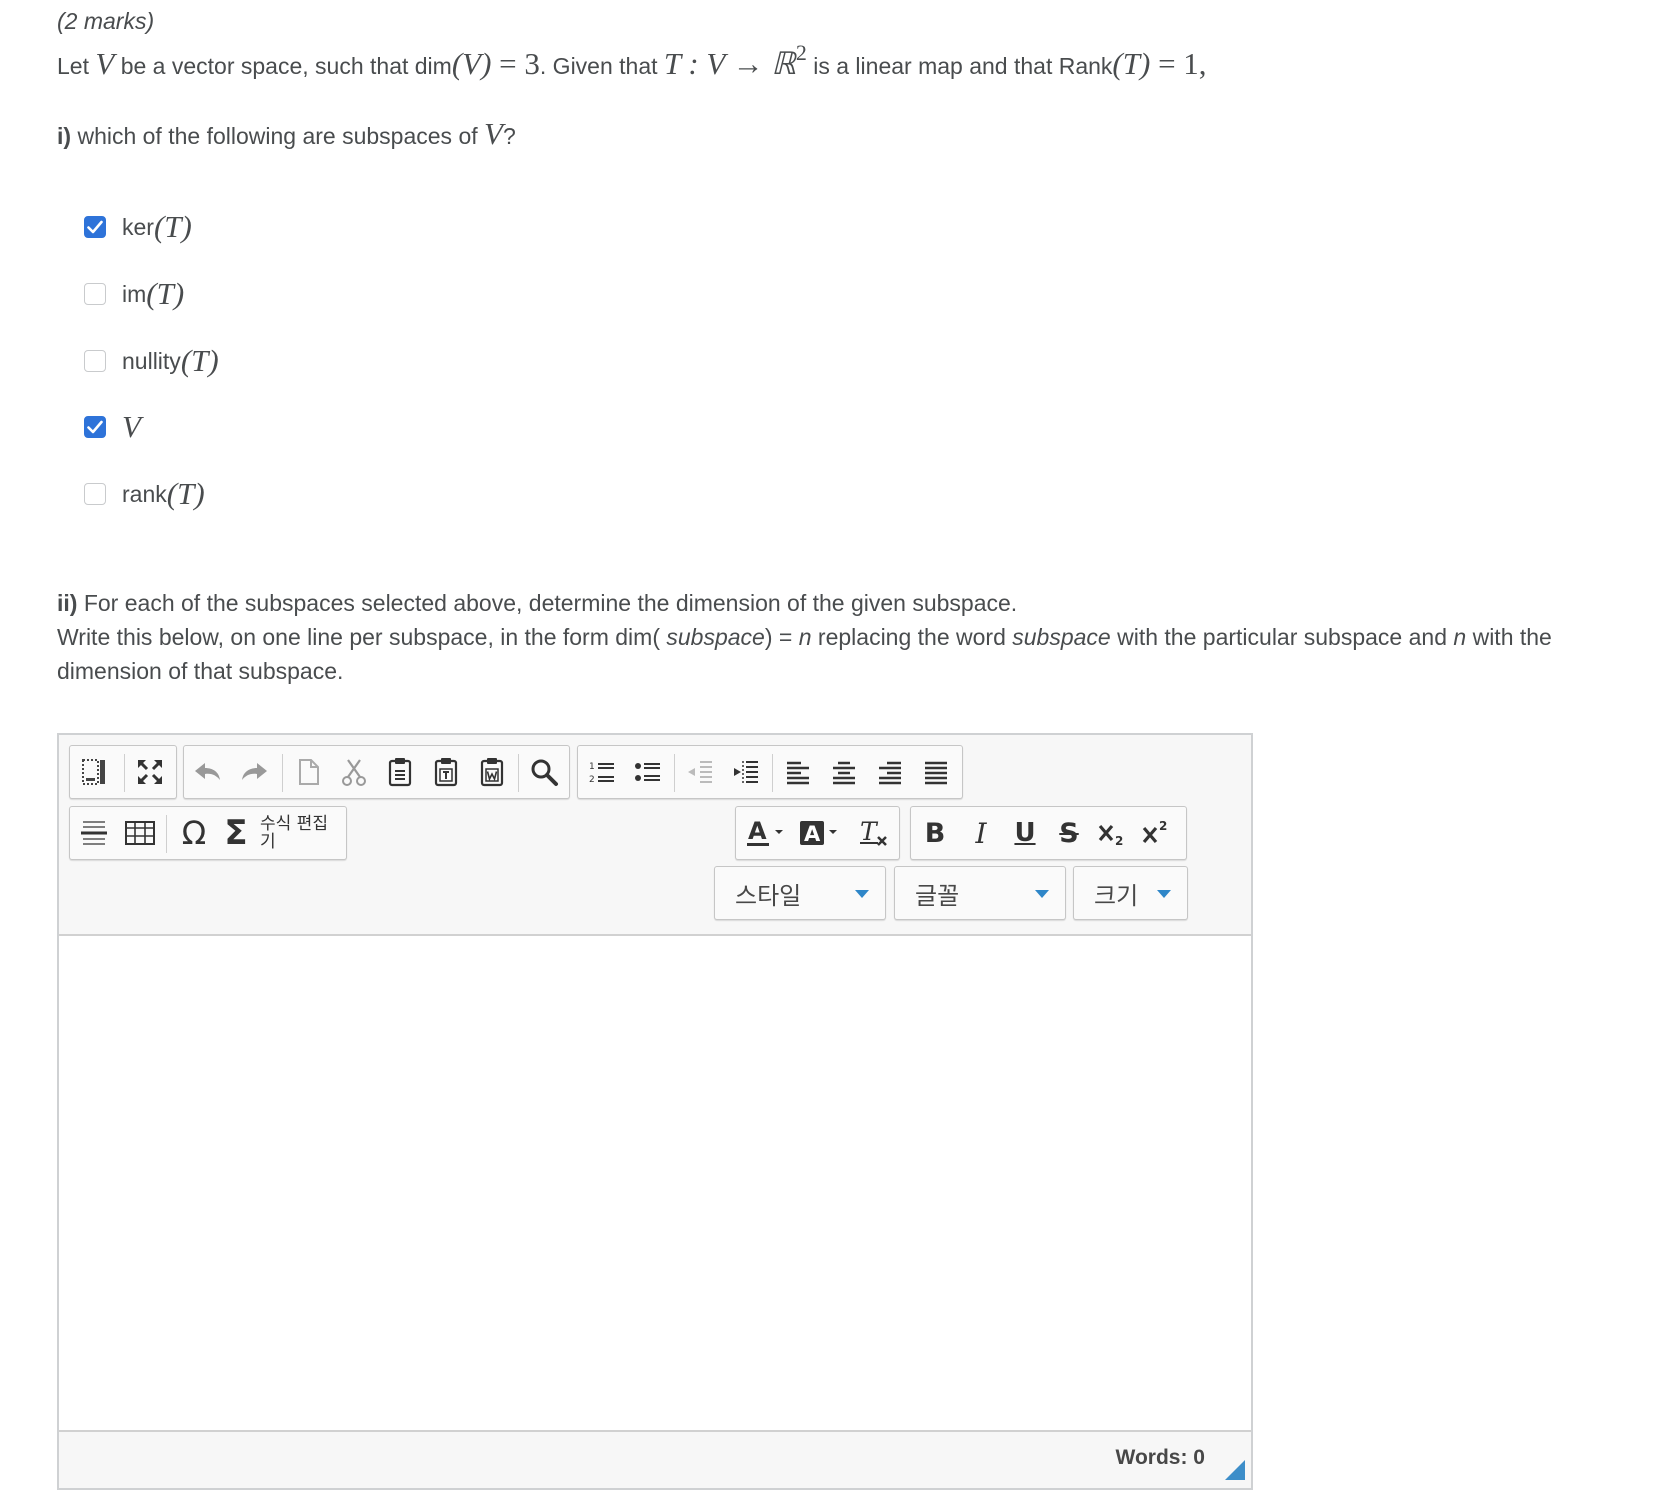  I want to click on align-right-icon, so click(890, 772).